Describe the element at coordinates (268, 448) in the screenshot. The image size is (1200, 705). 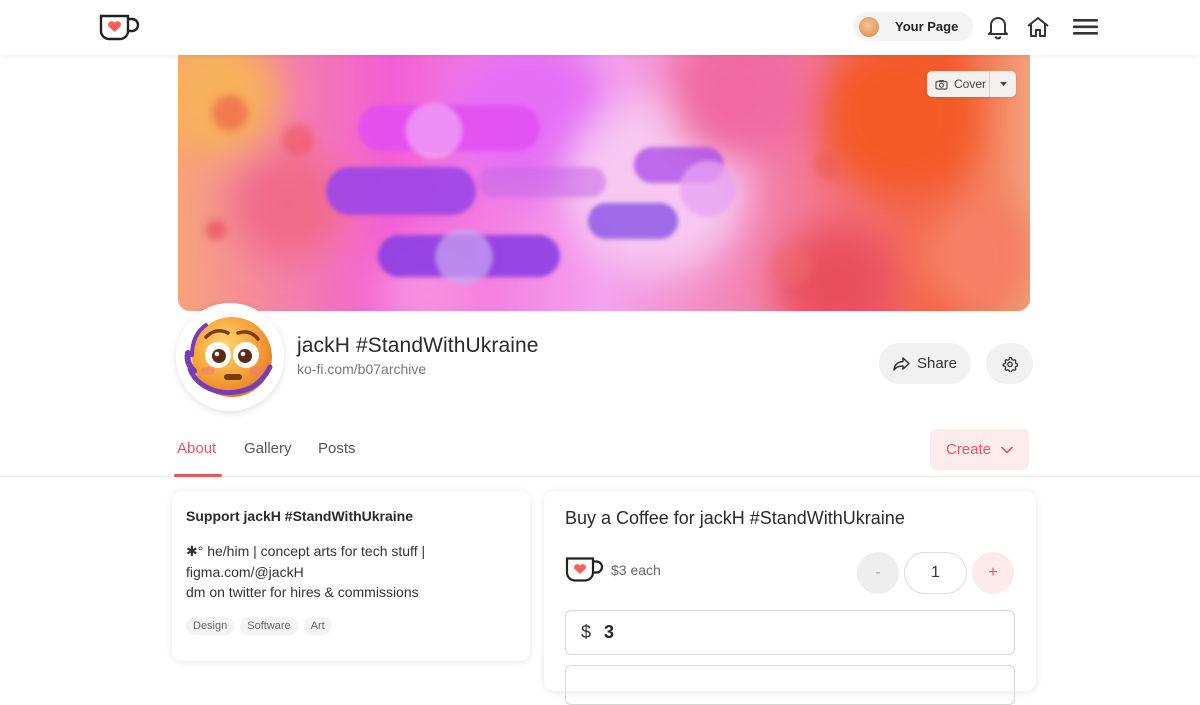
I see `tab-gallery: Gallery` at that location.